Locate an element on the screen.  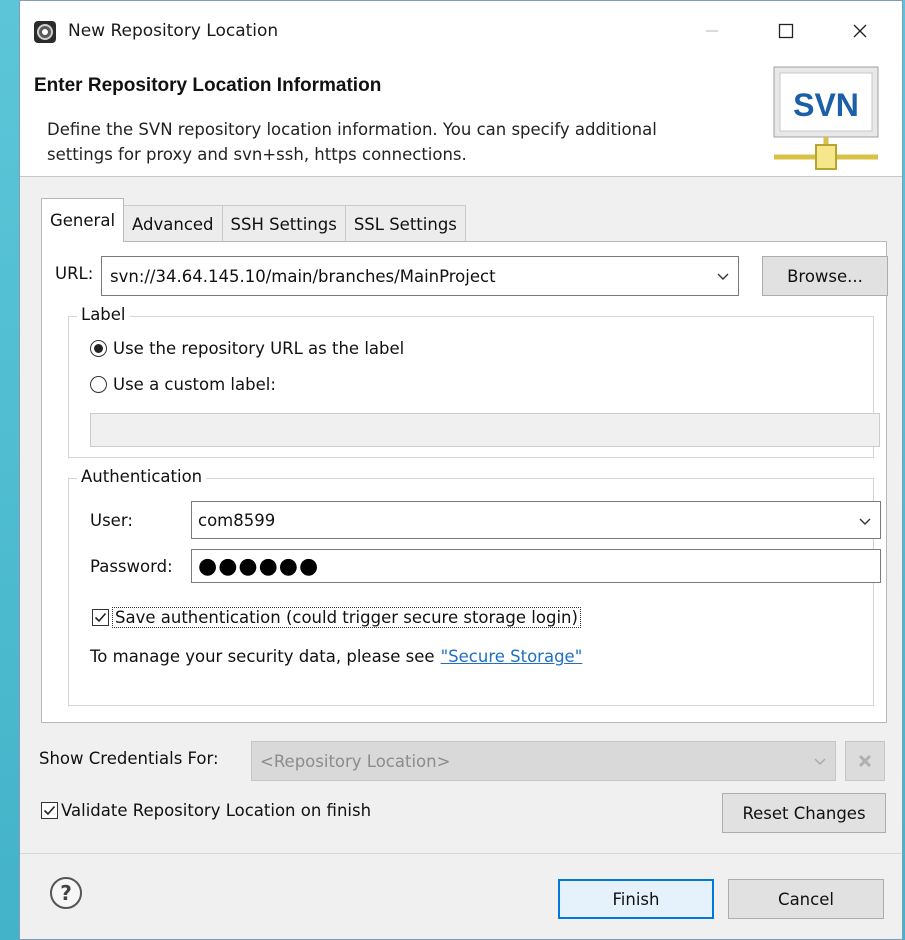
tab-advanced-label: Advanced is located at coordinates (173, 224).